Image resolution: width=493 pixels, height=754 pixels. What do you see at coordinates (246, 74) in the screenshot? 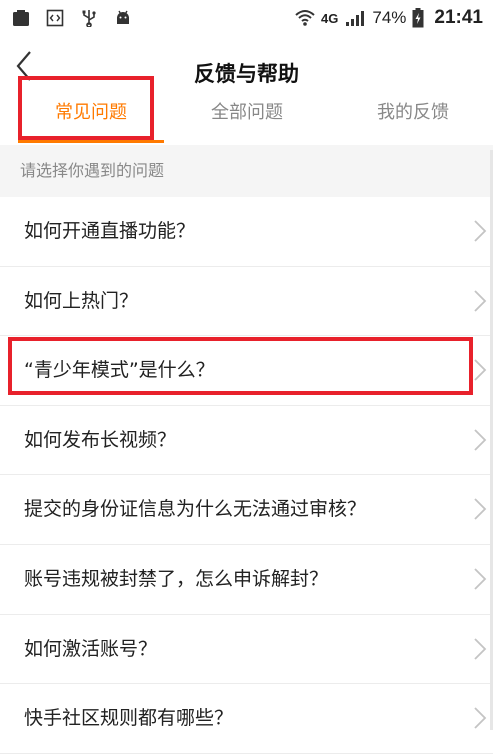
I see `page-title: 反馈与帮助` at bounding box center [246, 74].